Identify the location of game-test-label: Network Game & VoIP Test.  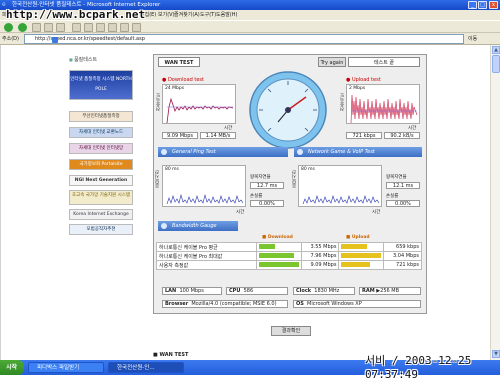
(341, 152).